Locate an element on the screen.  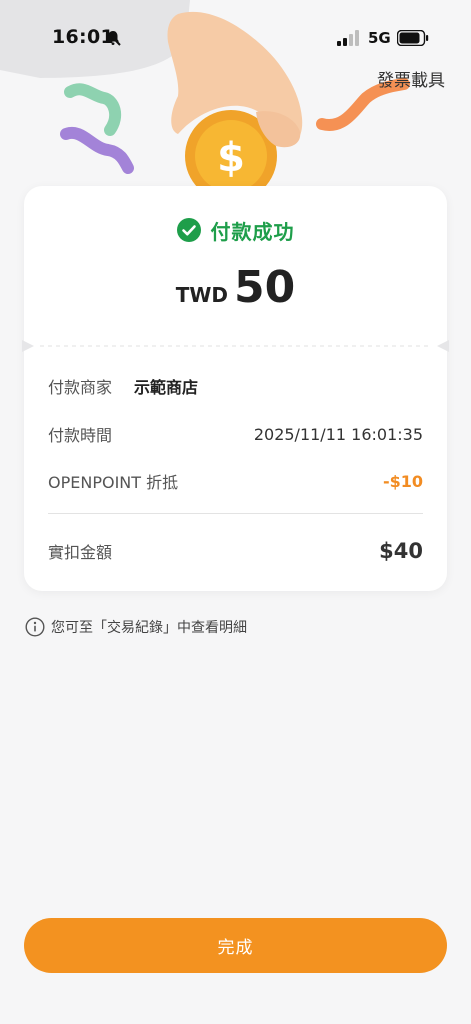
confetti-green is located at coordinates (93, 109).